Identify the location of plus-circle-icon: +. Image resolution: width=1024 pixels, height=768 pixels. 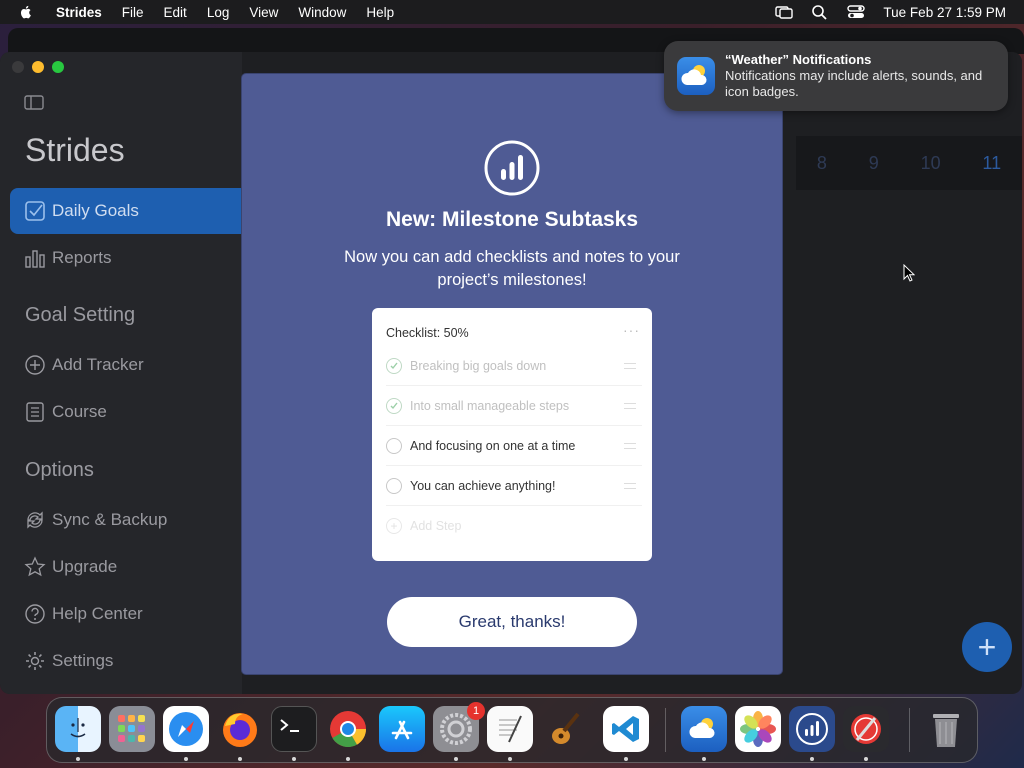
(394, 526).